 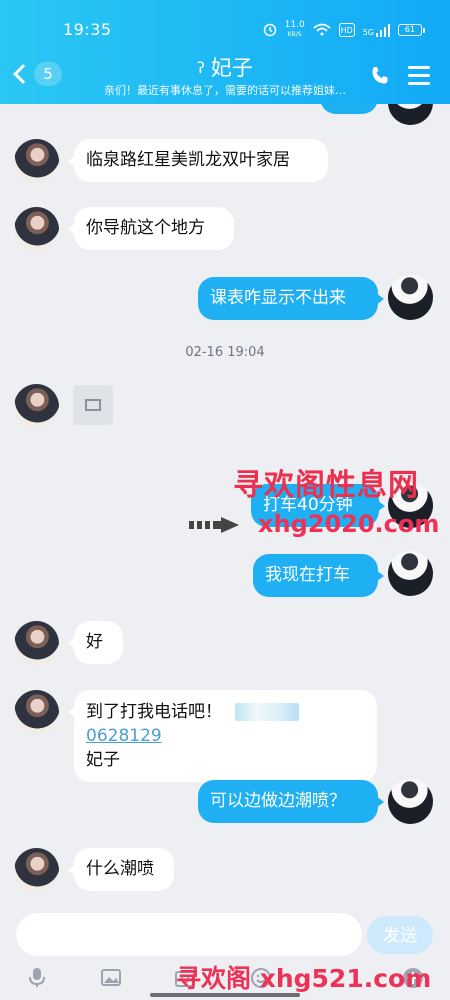 I want to click on status-time: 19:35, so click(x=87, y=29).